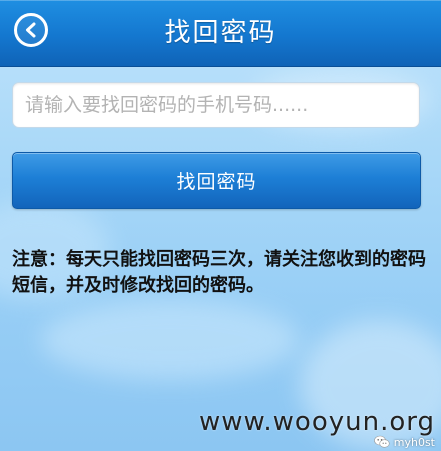 The width and height of the screenshot is (441, 451). Describe the element at coordinates (381, 441) in the screenshot. I see `wechat-icon` at that location.